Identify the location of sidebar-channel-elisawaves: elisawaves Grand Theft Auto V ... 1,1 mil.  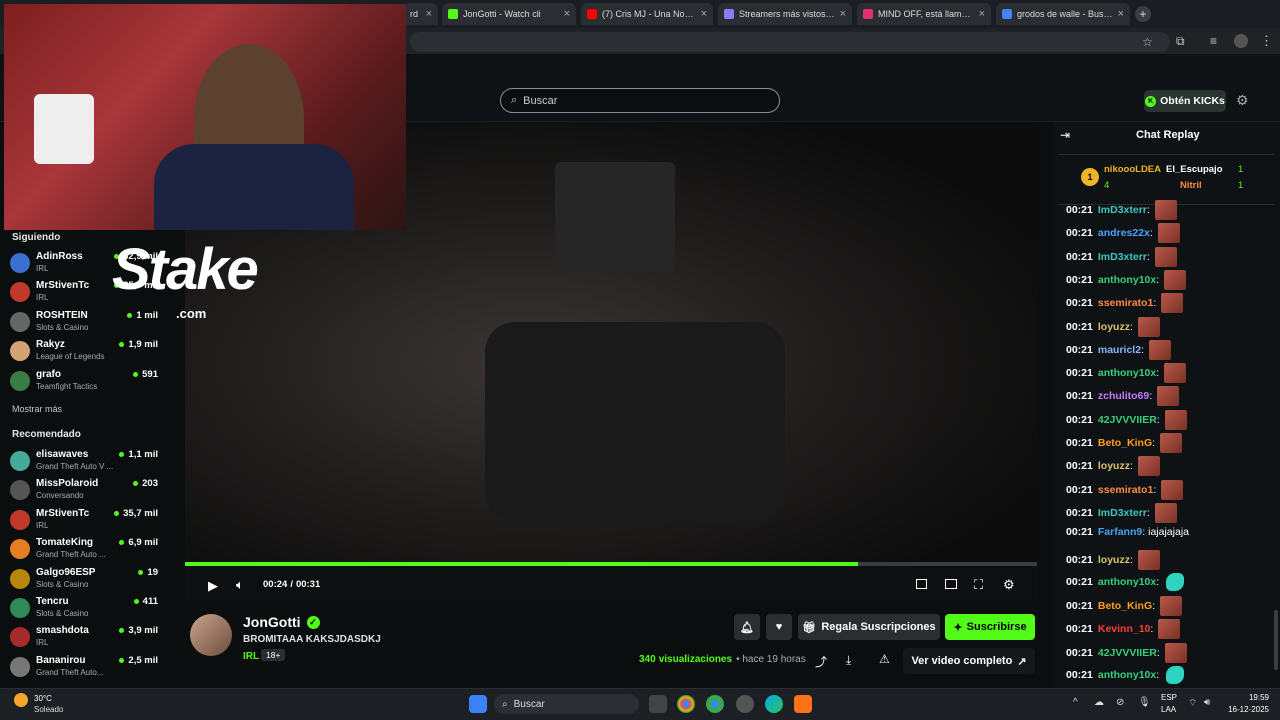
(86, 463).